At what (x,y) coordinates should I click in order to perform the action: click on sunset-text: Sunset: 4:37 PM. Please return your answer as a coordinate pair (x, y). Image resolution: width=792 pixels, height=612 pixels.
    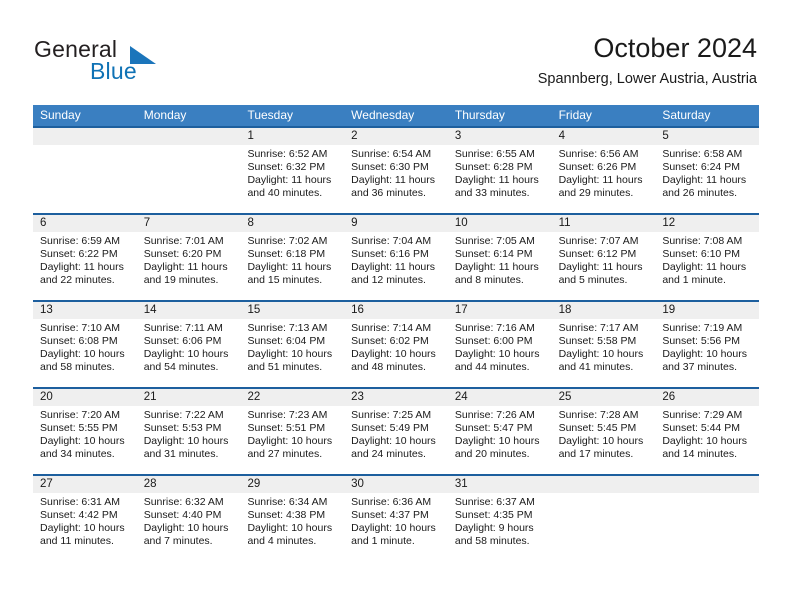
    Looking at the image, I should click on (390, 514).